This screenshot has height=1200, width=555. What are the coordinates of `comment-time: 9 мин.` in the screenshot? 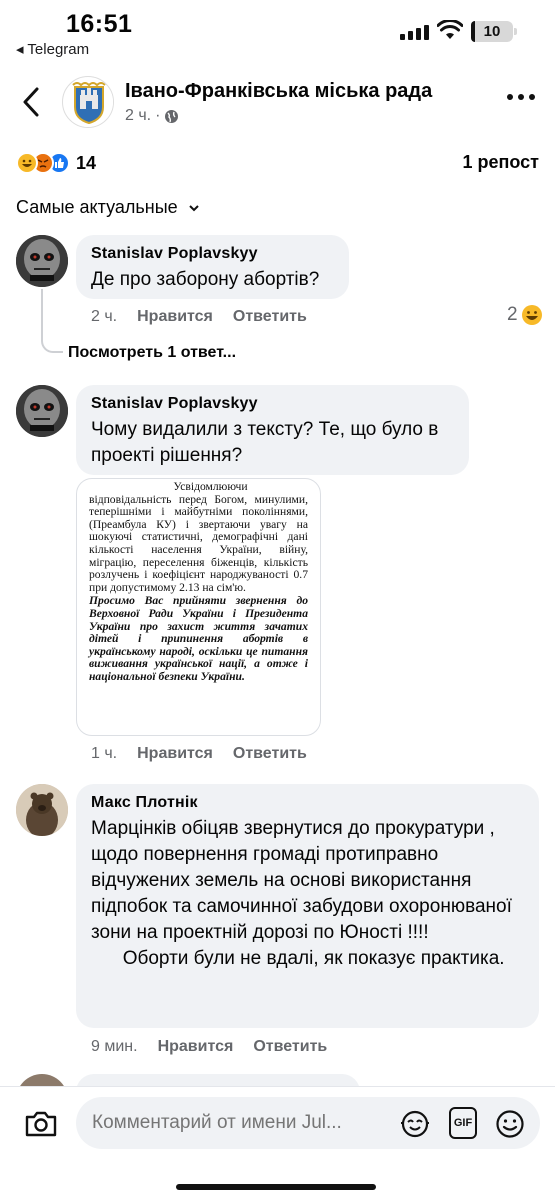 It's located at (114, 1046).